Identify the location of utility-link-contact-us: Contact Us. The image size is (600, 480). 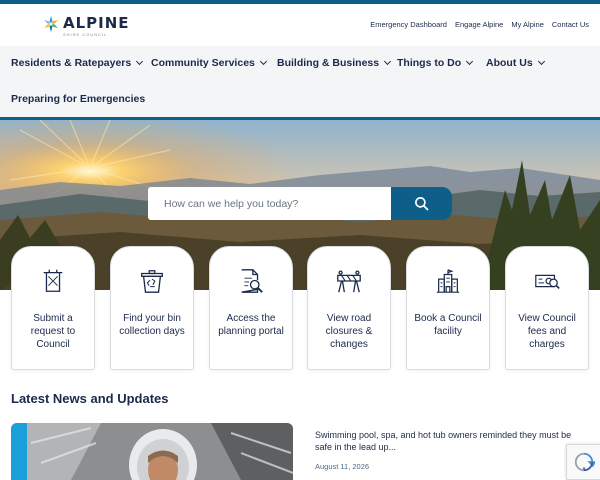
(570, 24).